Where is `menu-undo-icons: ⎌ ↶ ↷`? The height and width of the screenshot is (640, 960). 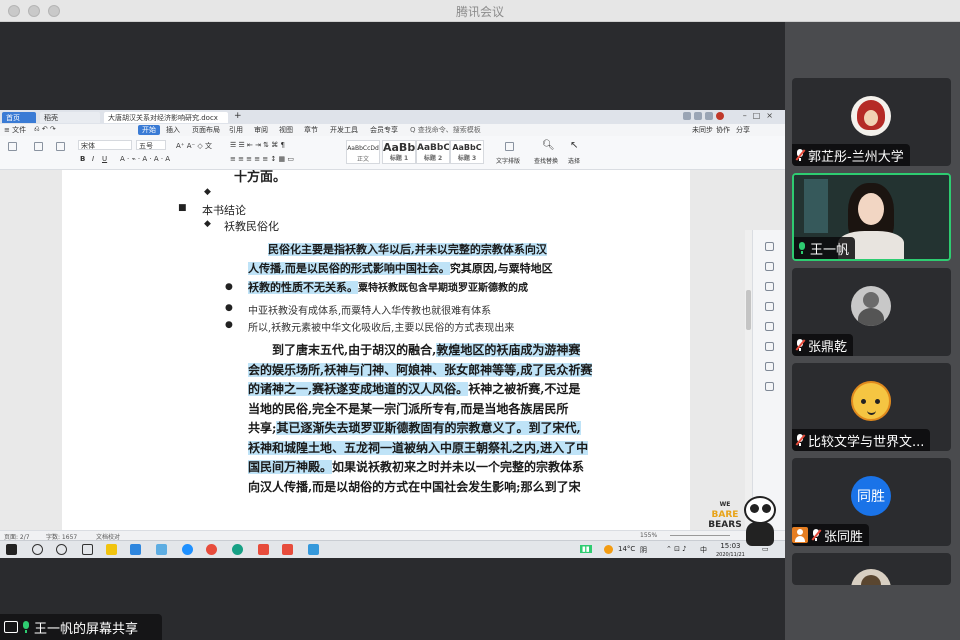 menu-undo-icons: ⎌ ↶ ↷ is located at coordinates (45, 129).